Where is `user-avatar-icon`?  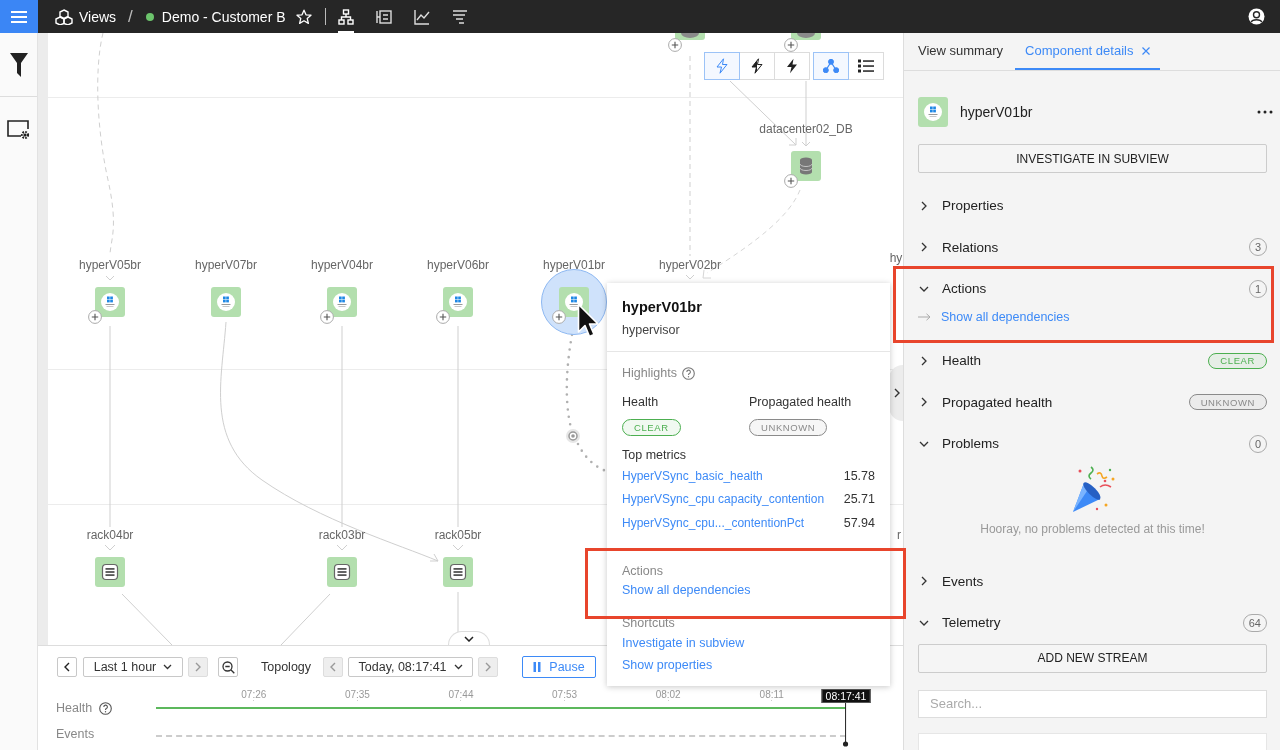 user-avatar-icon is located at coordinates (1256, 16).